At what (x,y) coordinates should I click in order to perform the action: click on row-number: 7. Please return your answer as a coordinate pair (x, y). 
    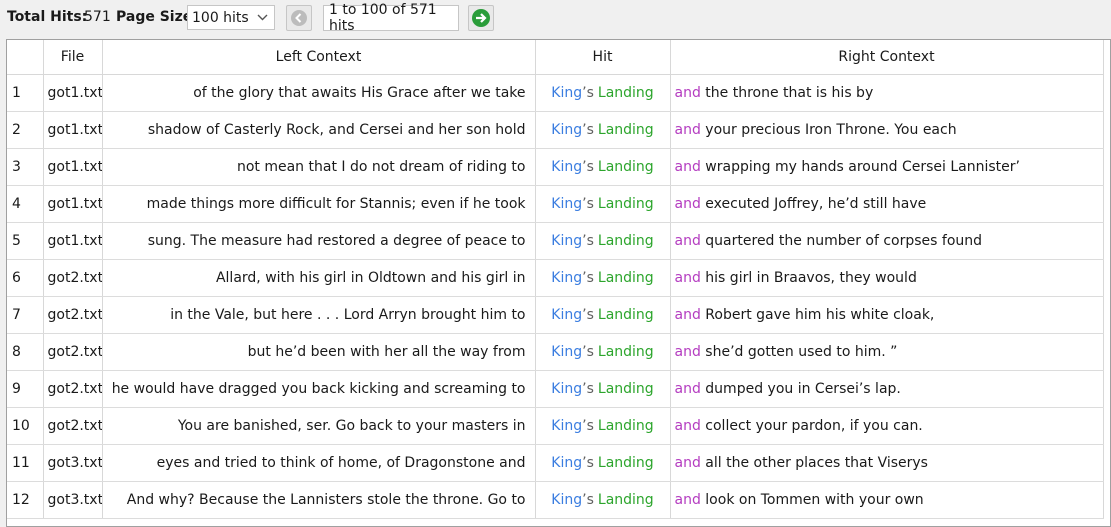
    Looking at the image, I should click on (25, 315).